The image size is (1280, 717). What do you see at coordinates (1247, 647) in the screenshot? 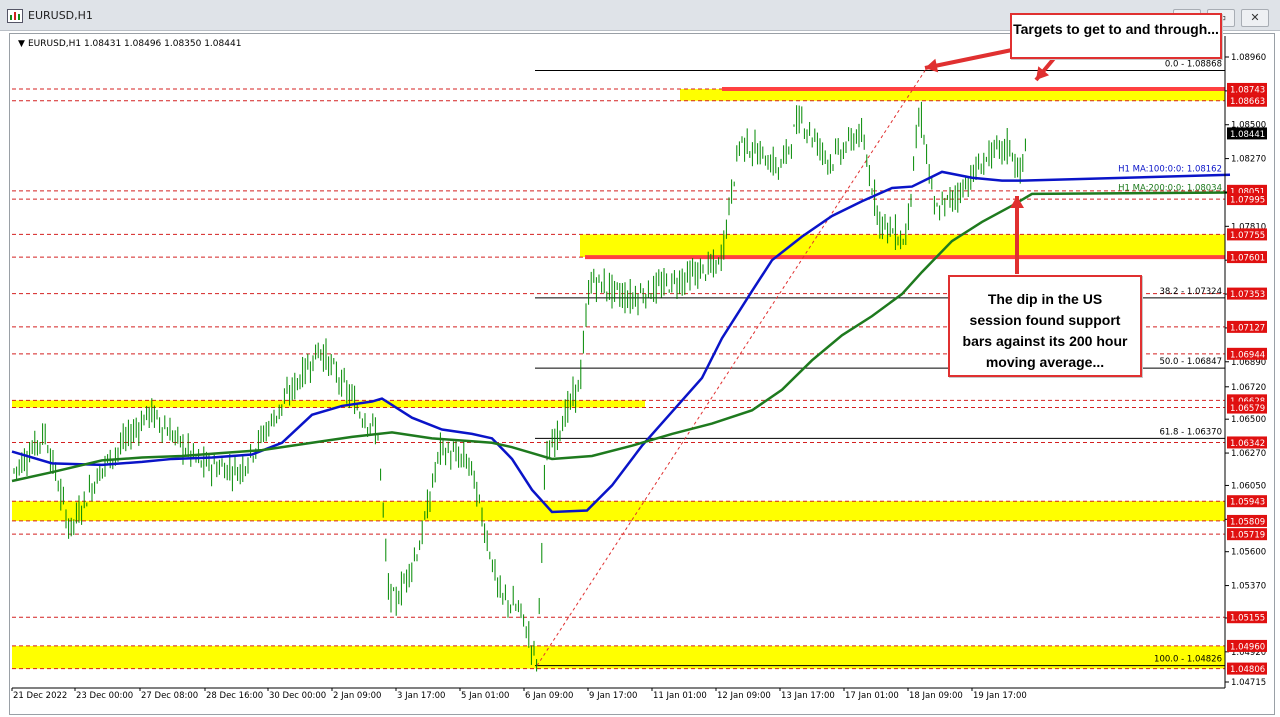
I see `price-tag-label: 1.04960` at bounding box center [1247, 647].